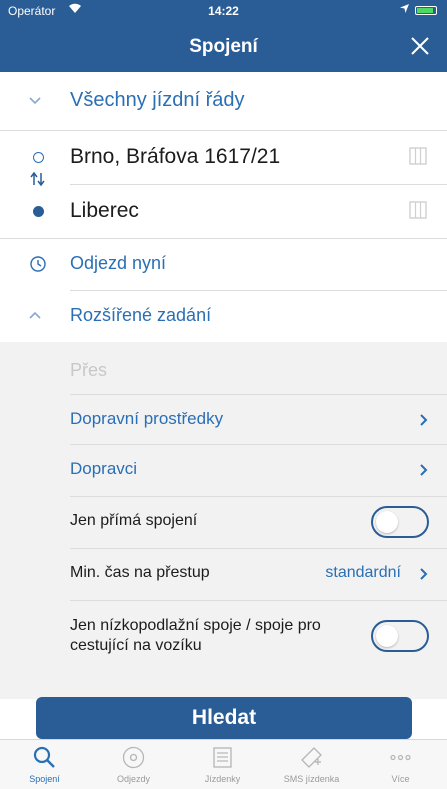  What do you see at coordinates (400, 757) in the screenshot?
I see `more-icon` at bounding box center [400, 757].